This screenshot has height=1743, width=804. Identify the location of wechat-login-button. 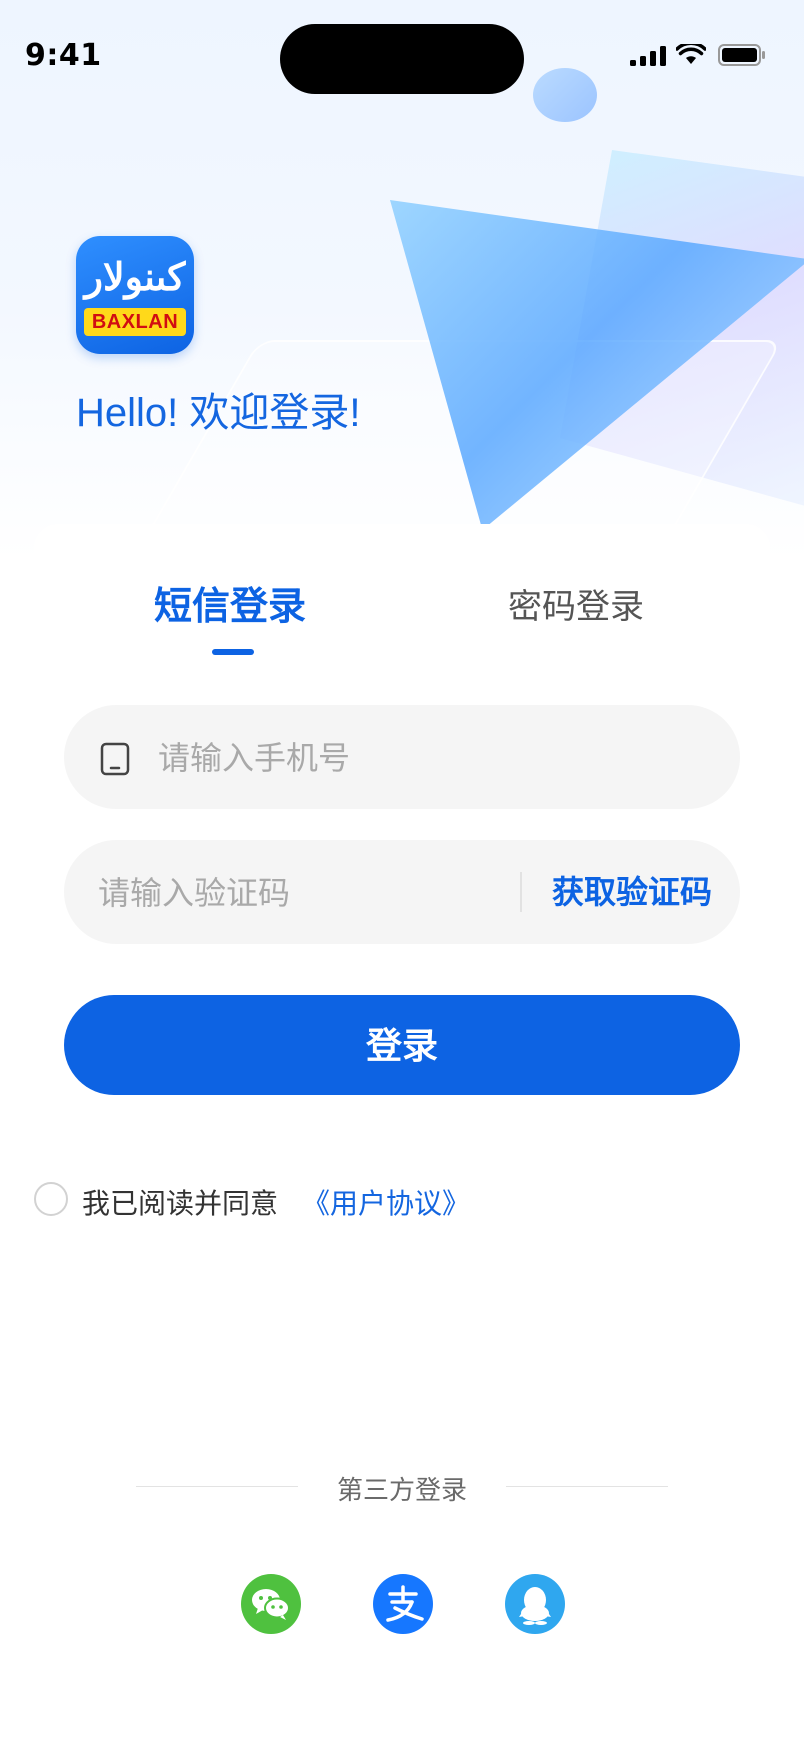
(271, 1604).